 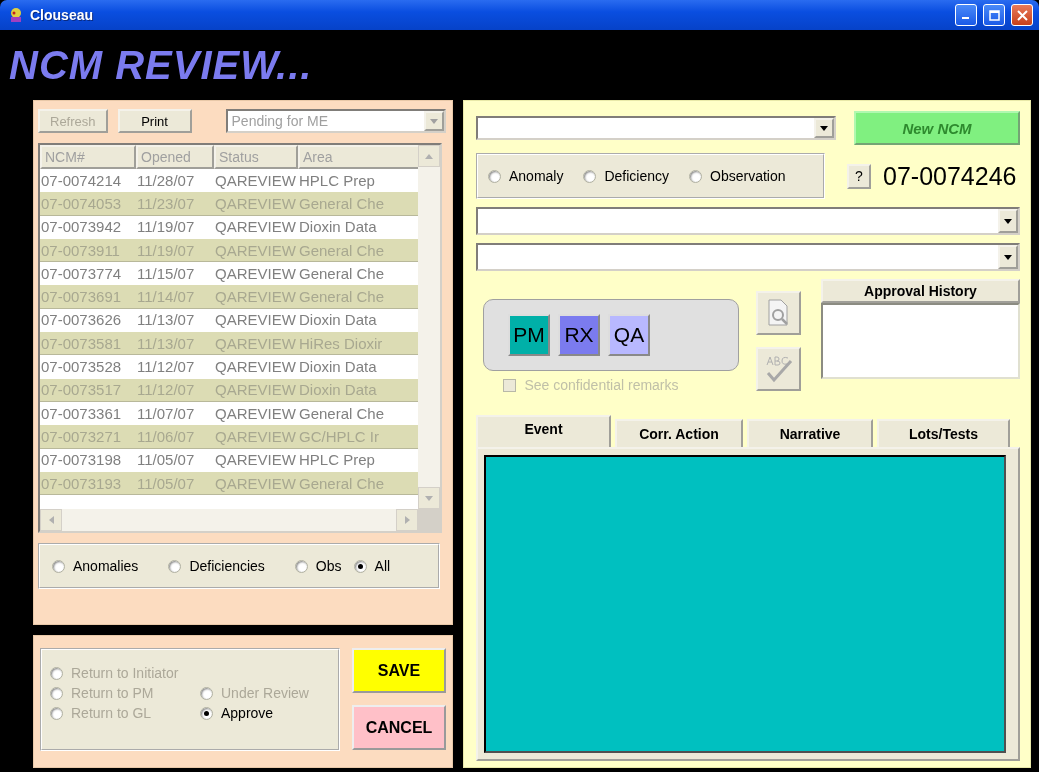 I want to click on radio-option: Deficiency, so click(x=626, y=176).